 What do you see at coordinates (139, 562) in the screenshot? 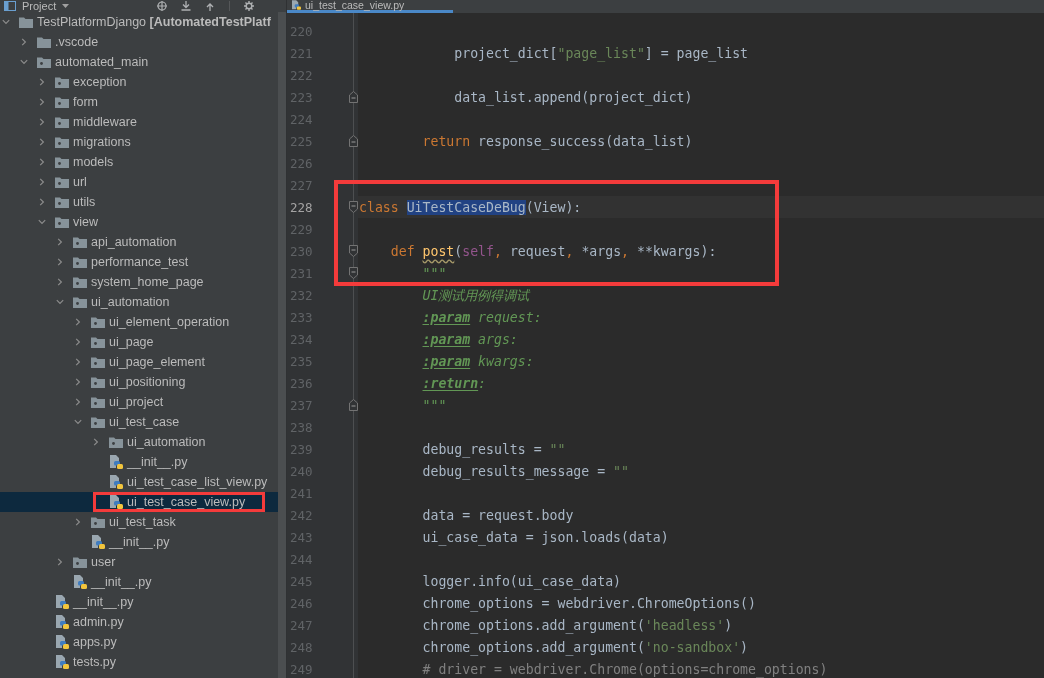
I see `tree-item: user` at bounding box center [139, 562].